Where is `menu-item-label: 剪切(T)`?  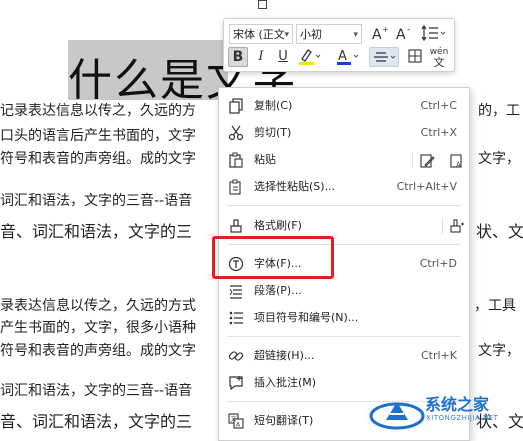 menu-item-label: 剪切(T) is located at coordinates (273, 132).